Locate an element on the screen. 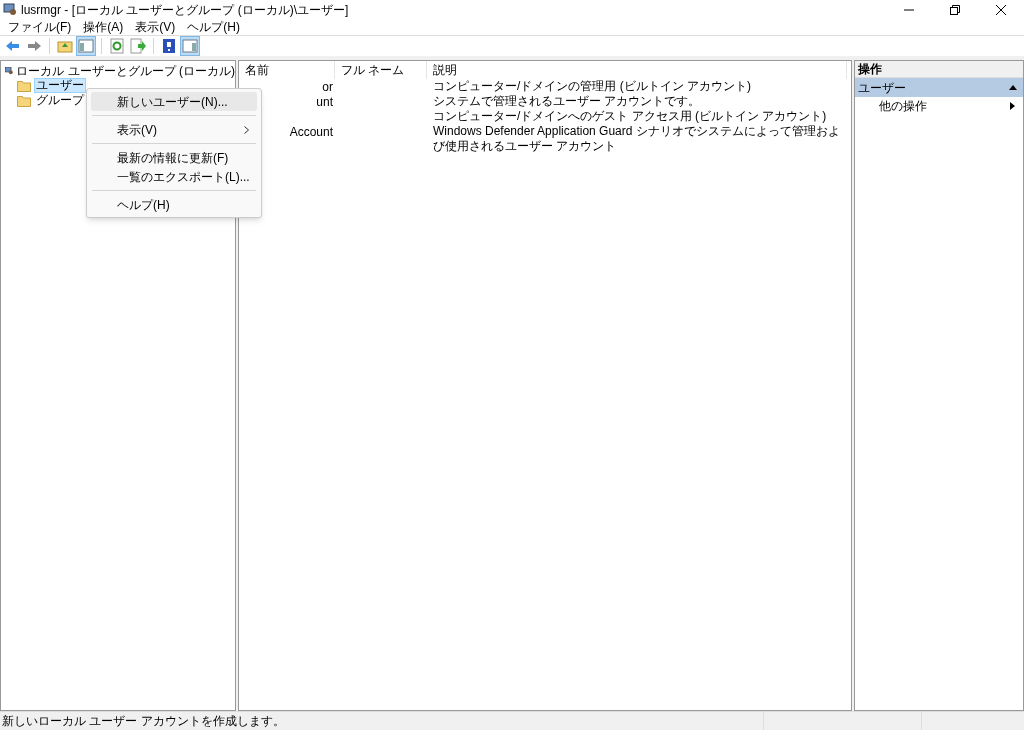  table-cell: コンピューター/ドメインの管理用 (ビルトイン アカウント) is located at coordinates (592, 86).